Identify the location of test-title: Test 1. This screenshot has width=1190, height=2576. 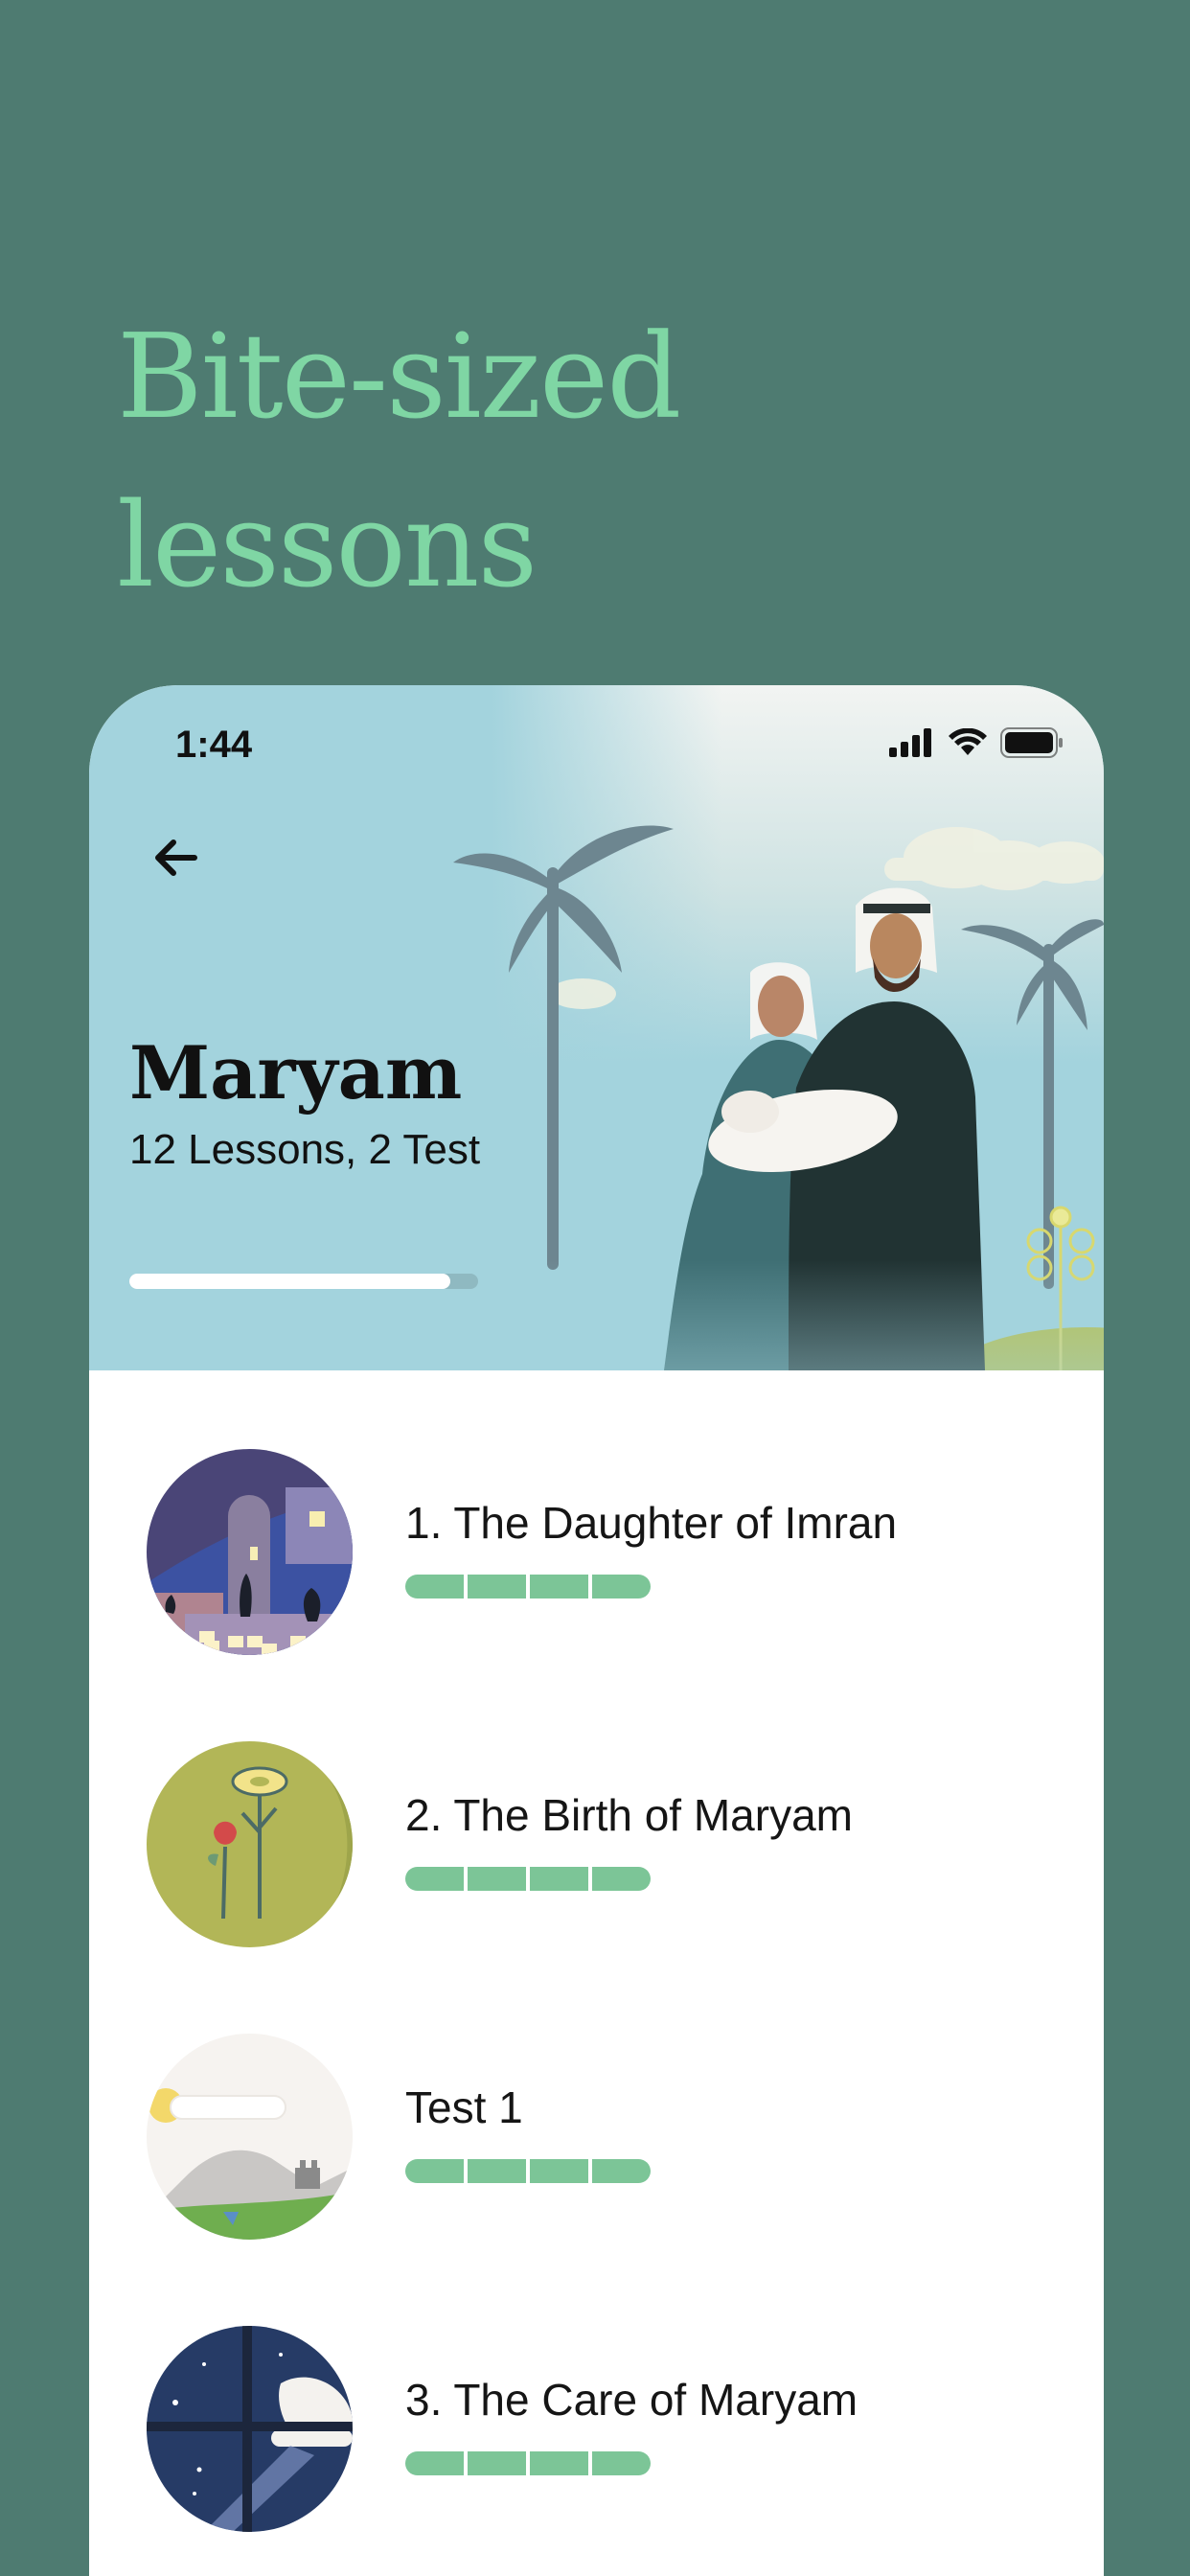
(464, 2107).